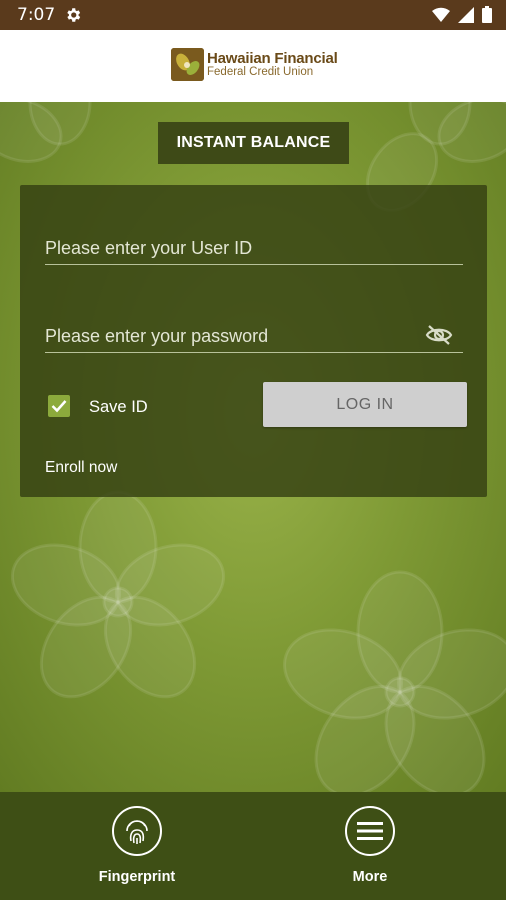 Image resolution: width=506 pixels, height=900 pixels. What do you see at coordinates (466, 14) in the screenshot?
I see `signal-icon` at bounding box center [466, 14].